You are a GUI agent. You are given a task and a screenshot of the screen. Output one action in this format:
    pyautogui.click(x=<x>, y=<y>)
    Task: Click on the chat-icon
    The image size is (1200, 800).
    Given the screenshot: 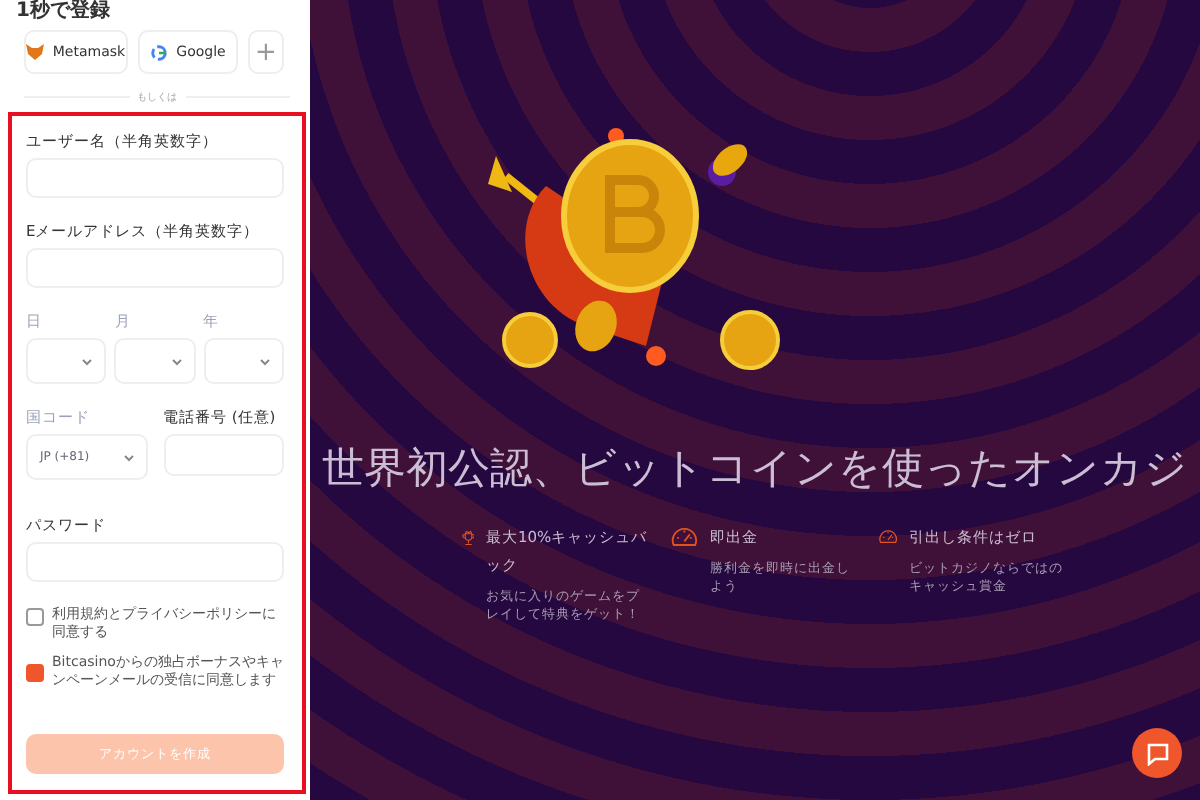 What is the action you would take?
    pyautogui.click(x=1157, y=753)
    